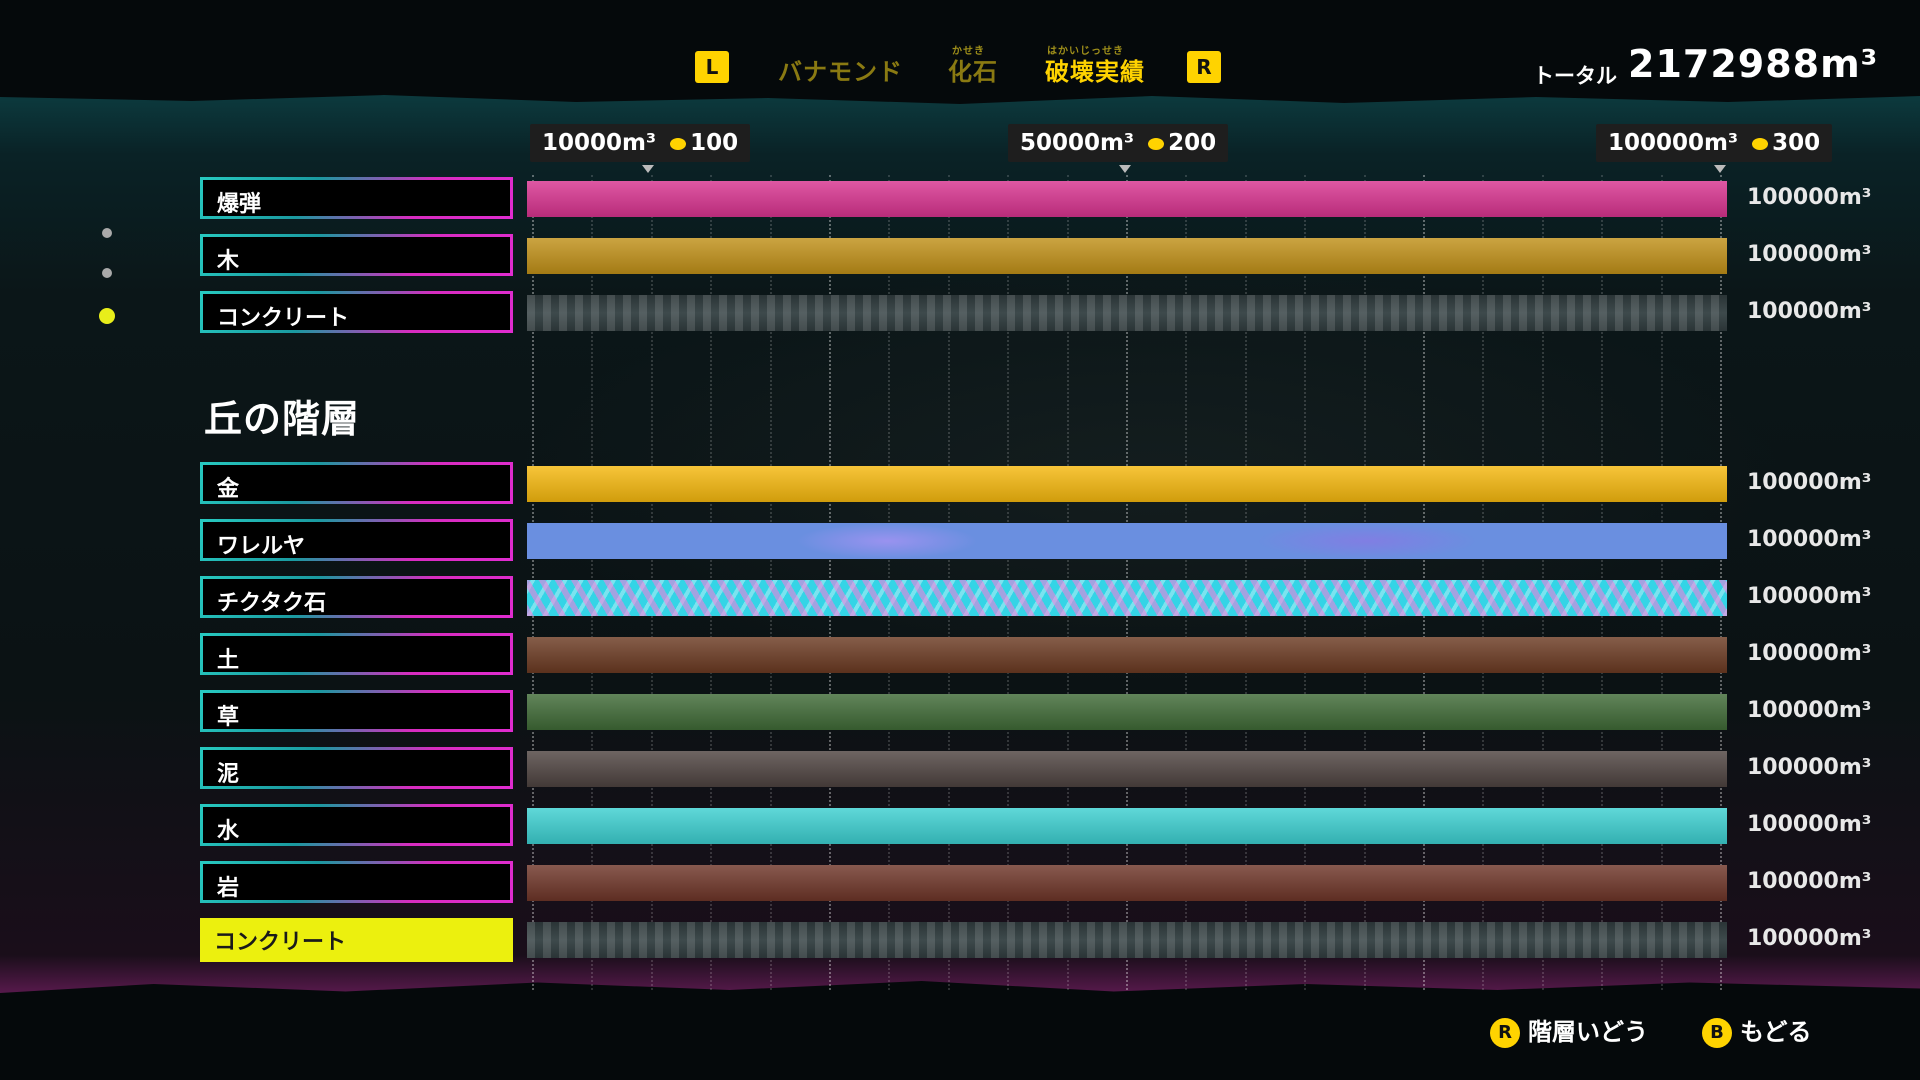 This screenshot has width=1920, height=1080. What do you see at coordinates (714, 143) in the screenshot?
I see `milestone-reward: 100` at bounding box center [714, 143].